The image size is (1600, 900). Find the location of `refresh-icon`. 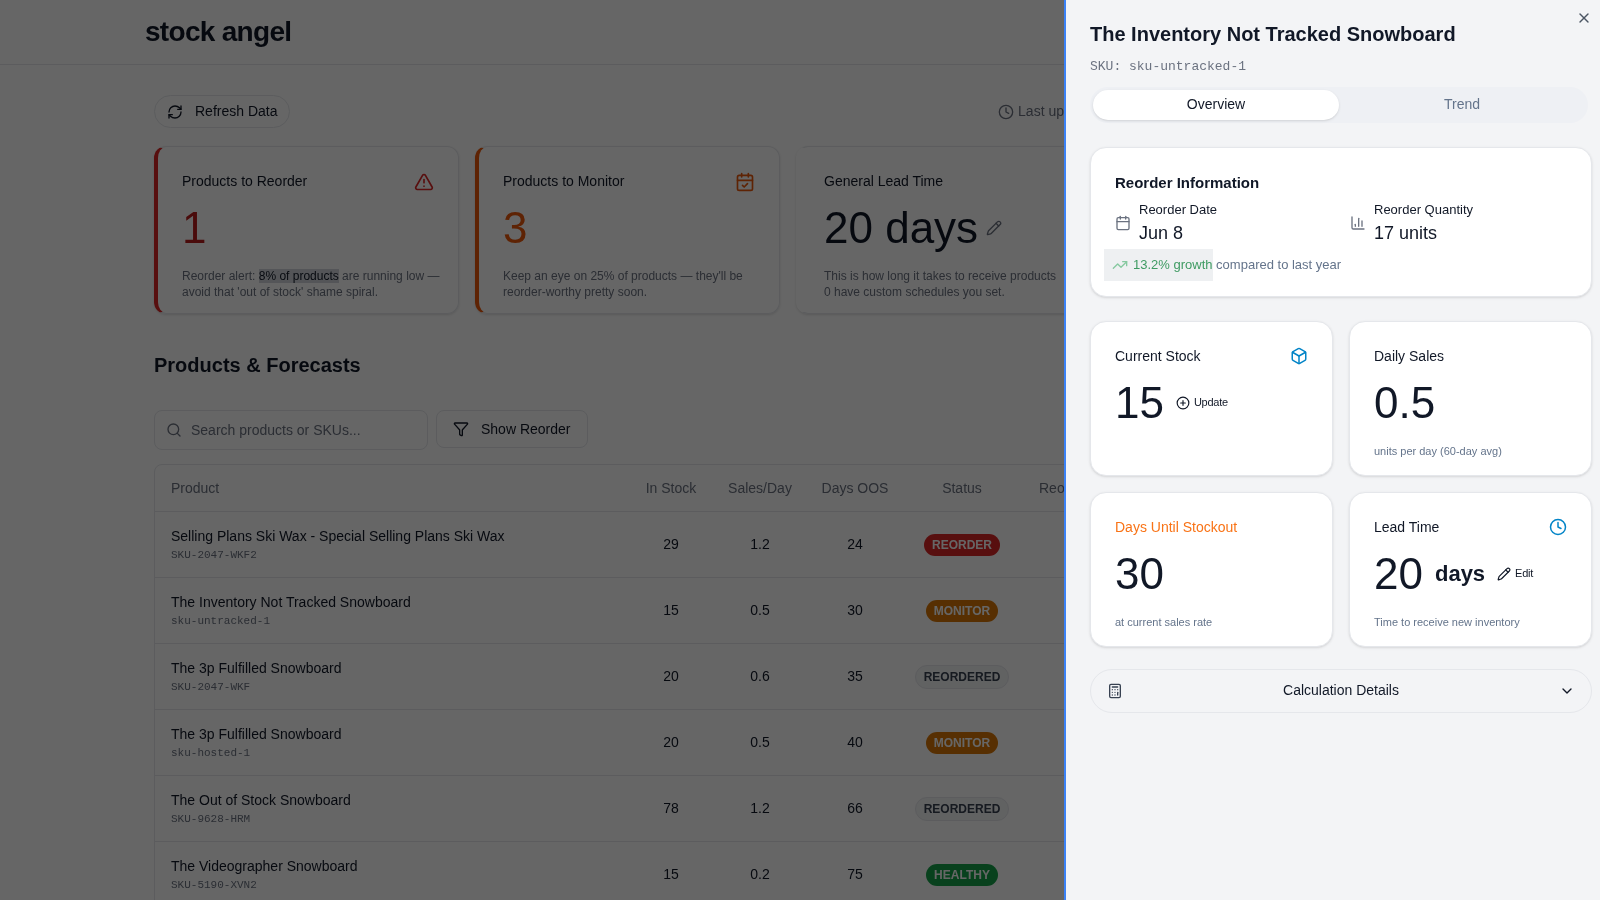

refresh-icon is located at coordinates (175, 111).